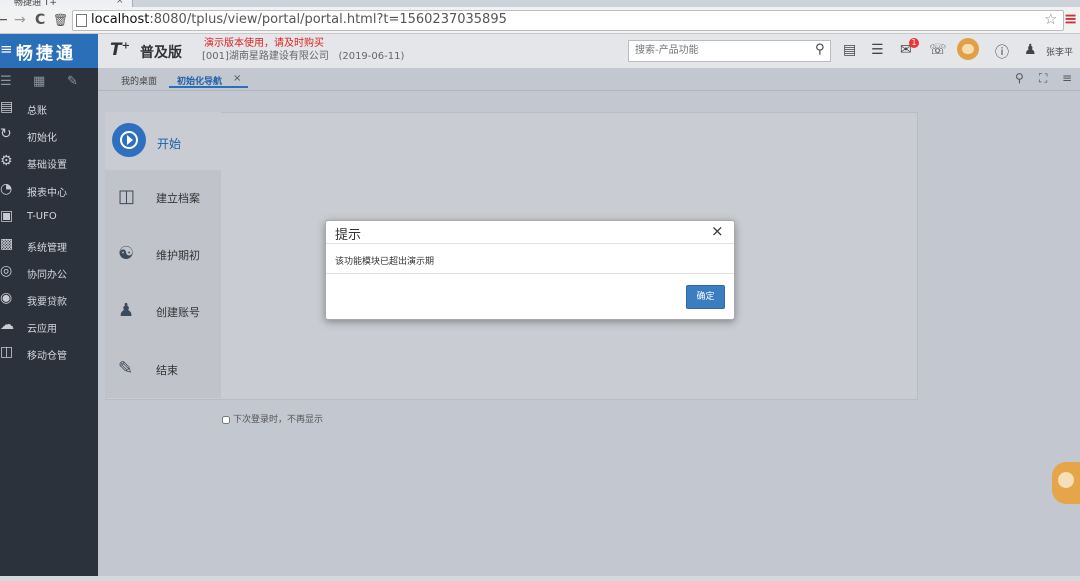  Describe the element at coordinates (720, 50) in the screenshot. I see `search-input` at that location.